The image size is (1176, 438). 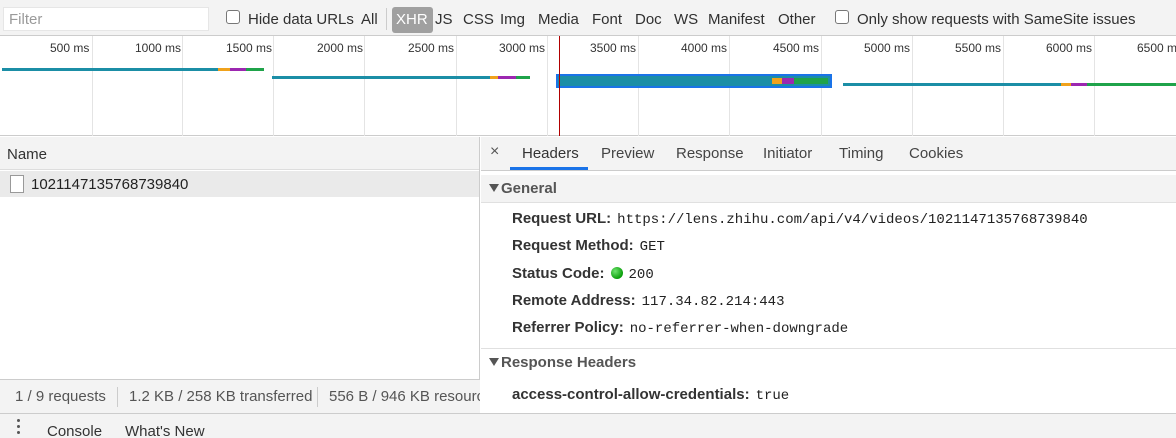 I want to click on field-key: Remote Address:, so click(x=574, y=300).